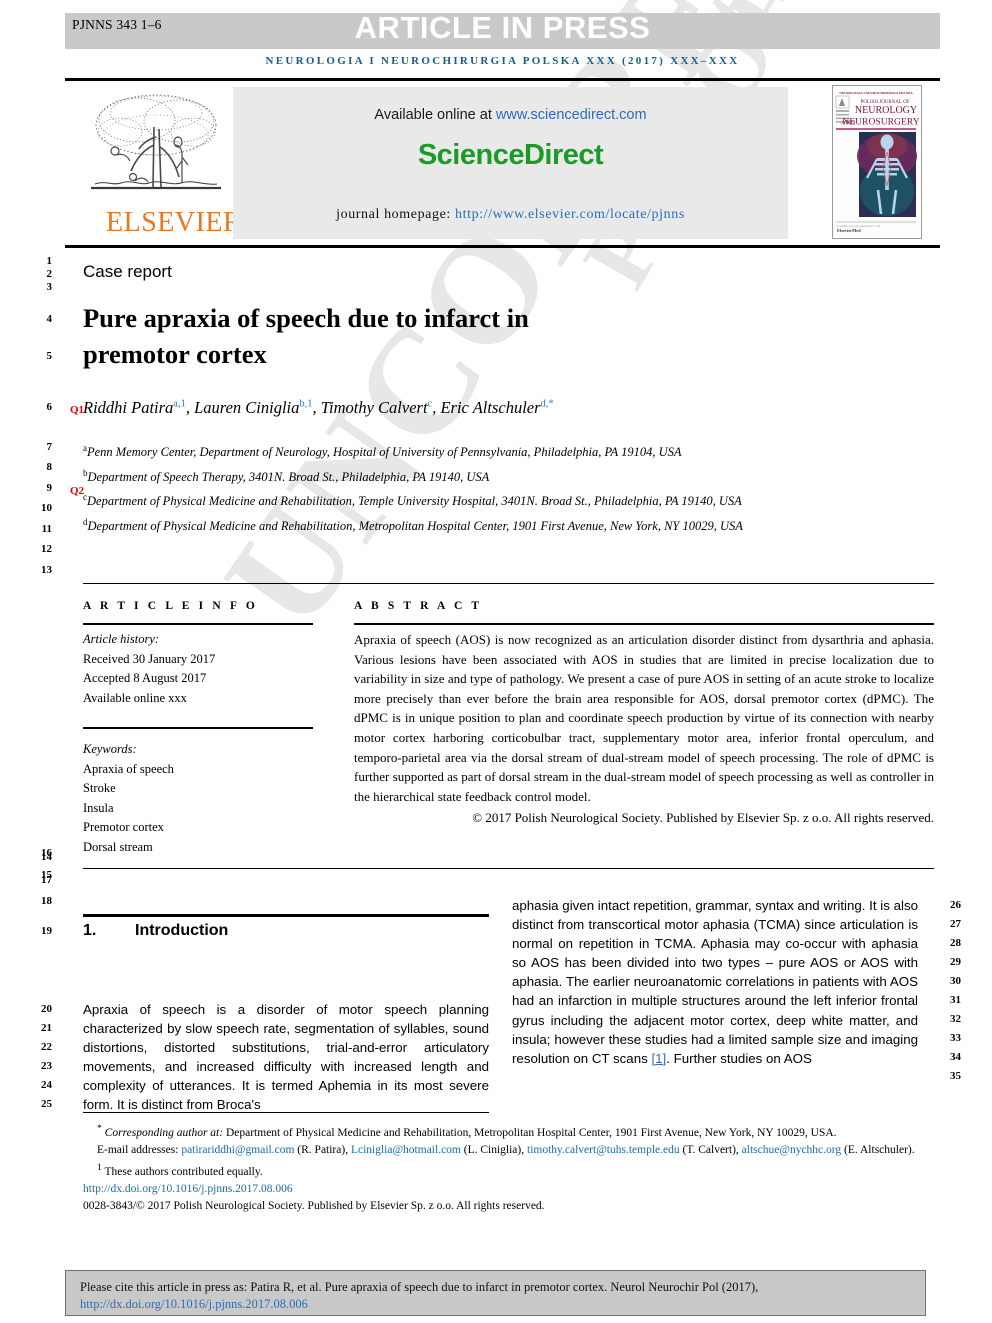 Image resolution: width=992 pixels, height=1323 pixels. I want to click on email-person: (E. Altschuler), so click(878, 1149).